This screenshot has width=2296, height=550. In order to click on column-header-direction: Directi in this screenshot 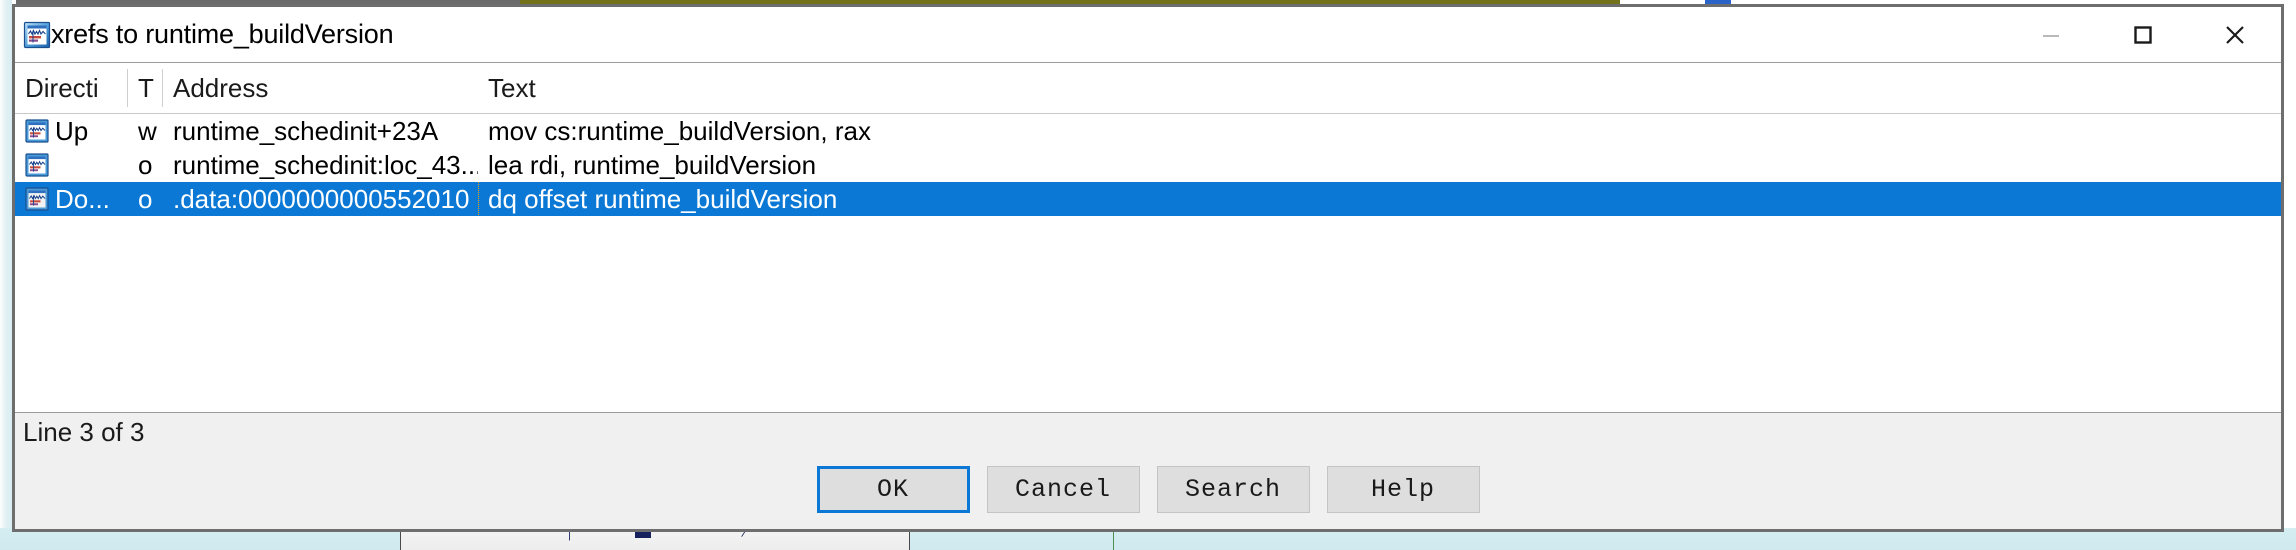, I will do `click(71, 88)`.